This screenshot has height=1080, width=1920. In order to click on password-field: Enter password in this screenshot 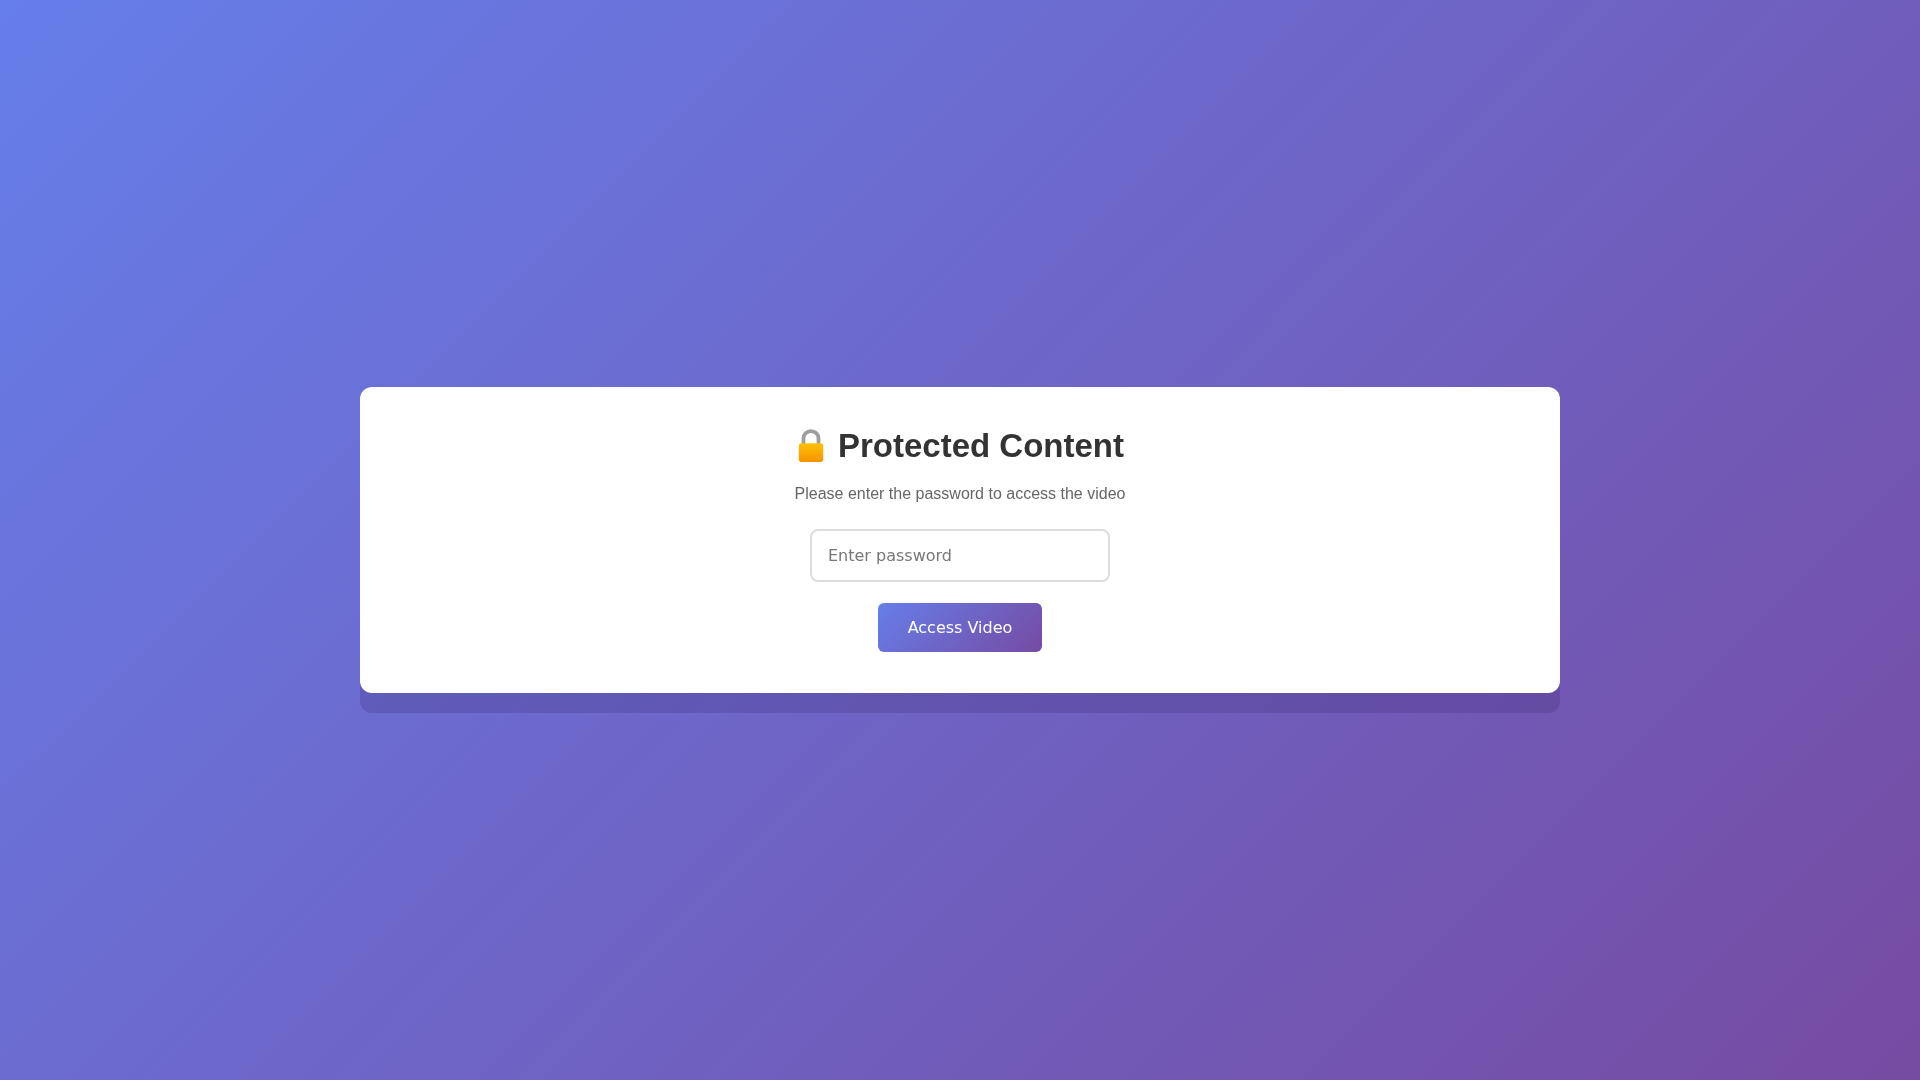, I will do `click(960, 555)`.